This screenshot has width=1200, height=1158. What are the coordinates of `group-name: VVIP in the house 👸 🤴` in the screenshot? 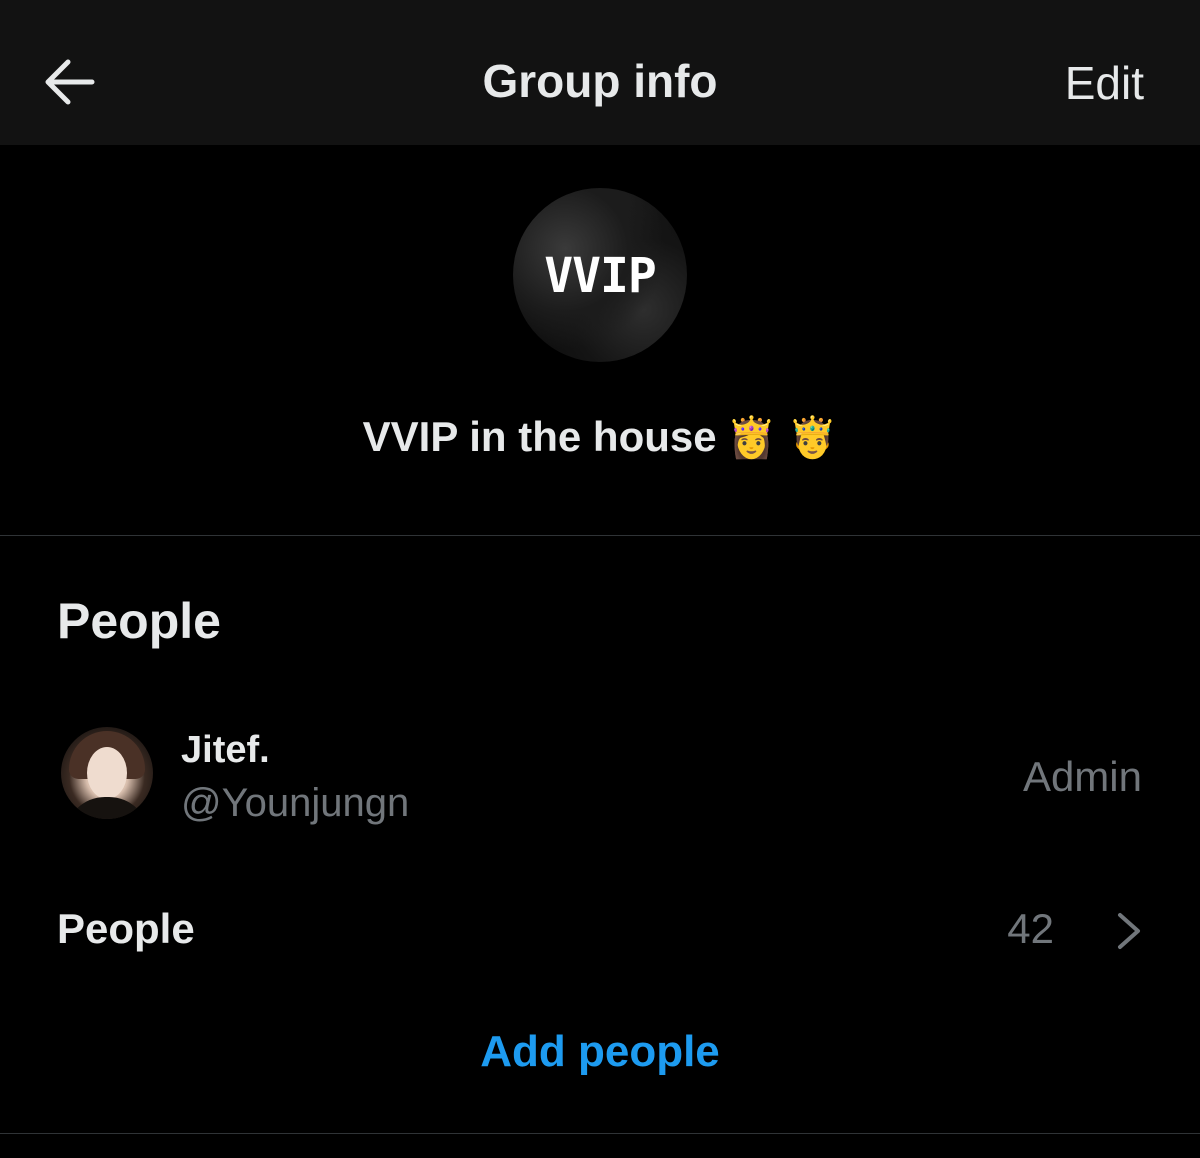 It's located at (600, 437).